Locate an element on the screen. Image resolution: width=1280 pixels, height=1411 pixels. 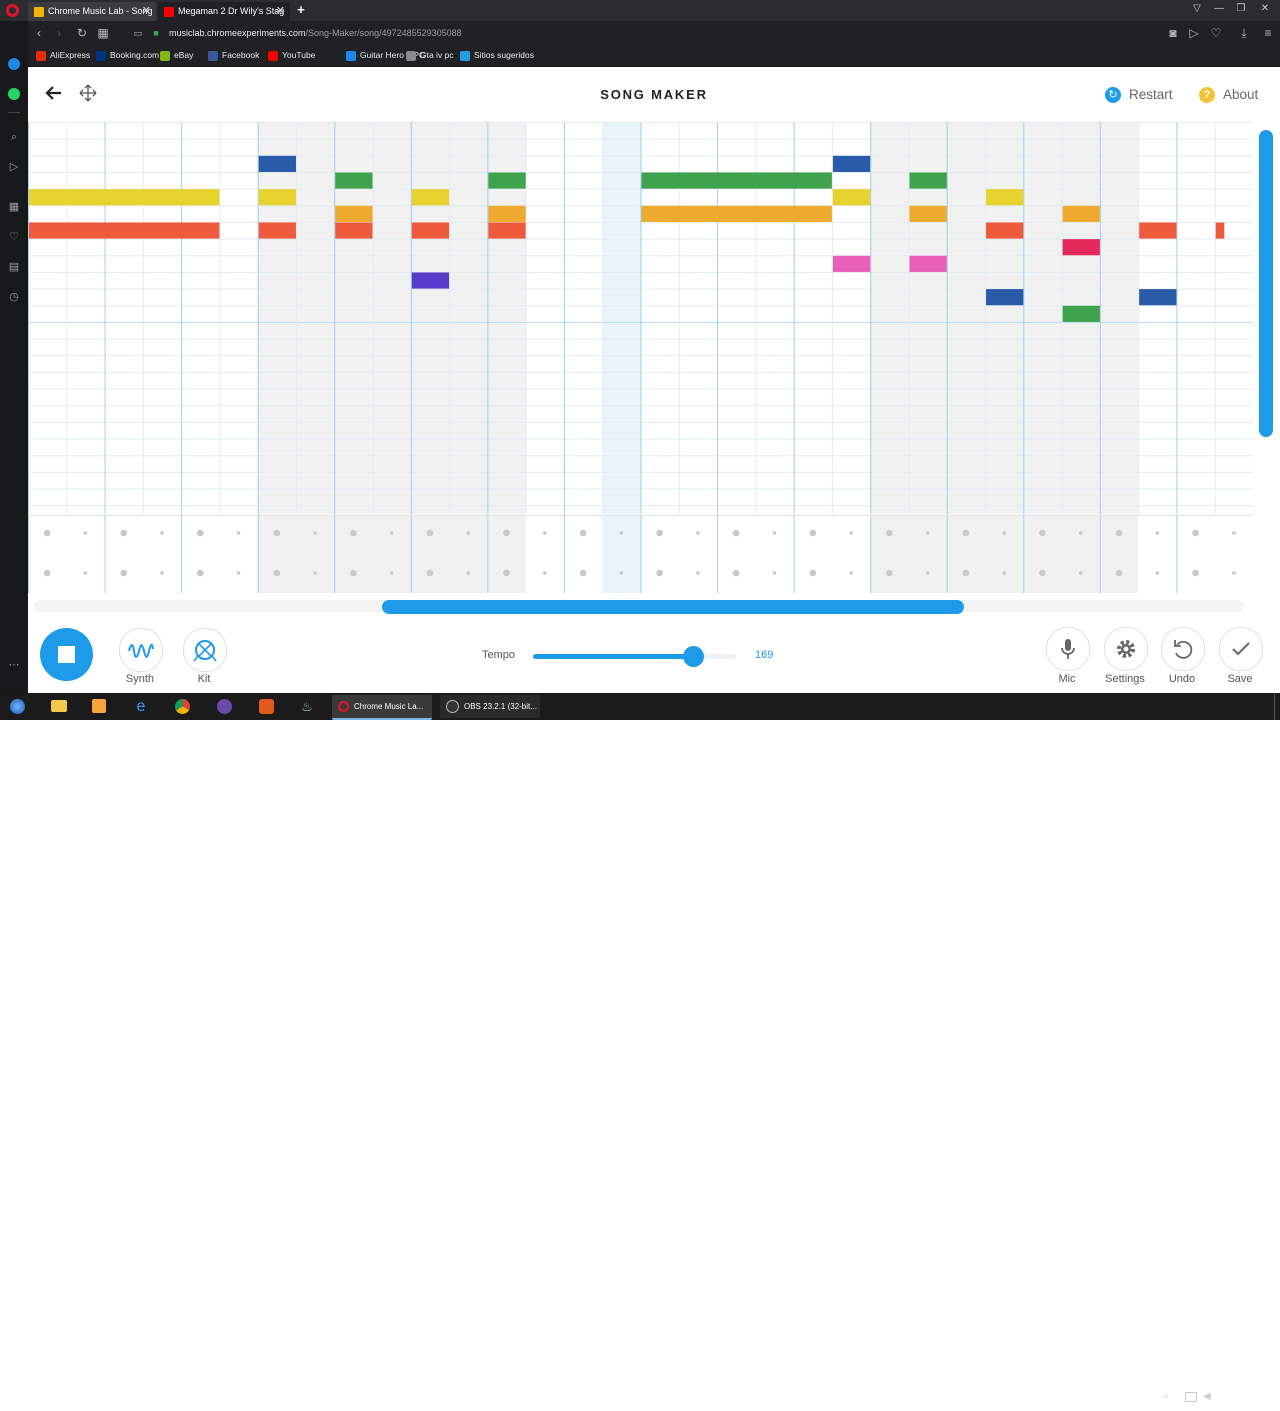
close-window-icon: ✕ is located at coordinates (1265, 9).